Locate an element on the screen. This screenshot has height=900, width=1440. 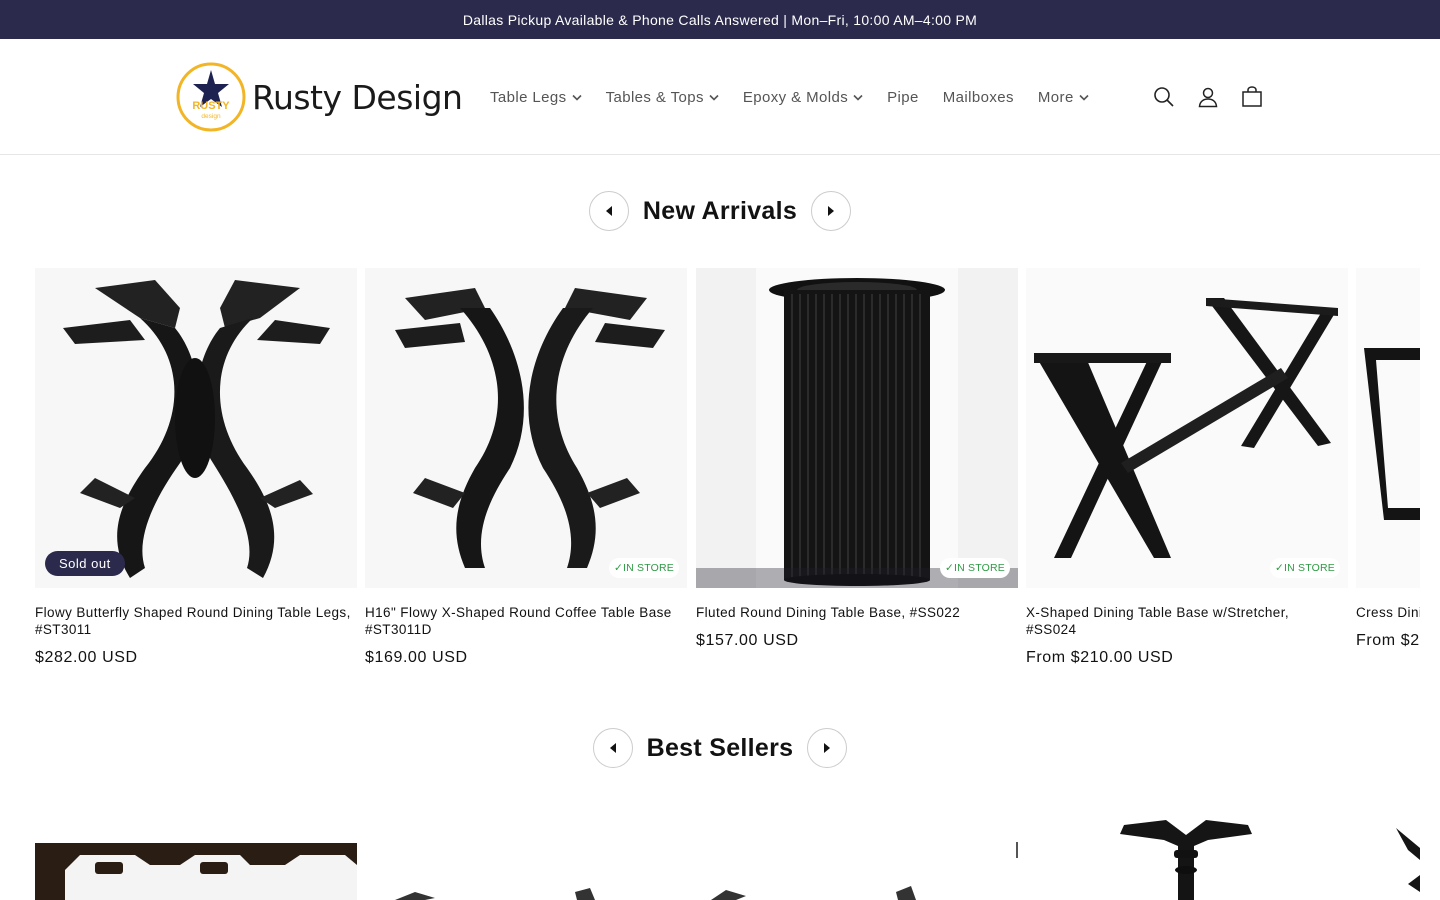
product-price: $157.00 USD is located at coordinates (747, 640).